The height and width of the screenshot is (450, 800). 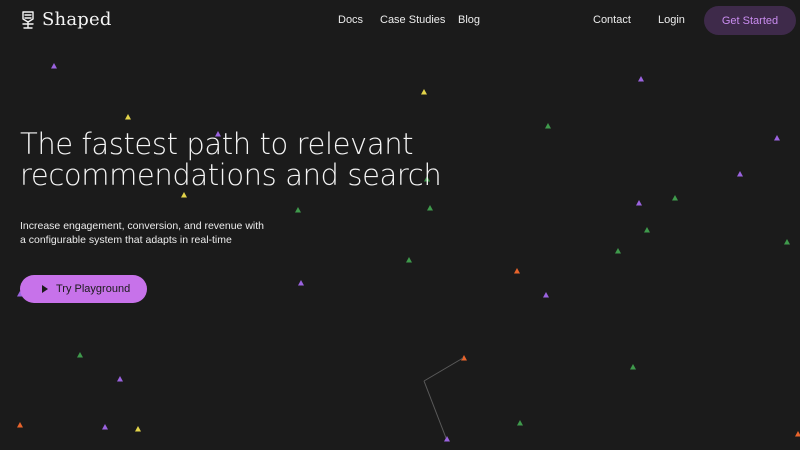 I want to click on hero-title-line: recommendations and search, so click(x=231, y=175).